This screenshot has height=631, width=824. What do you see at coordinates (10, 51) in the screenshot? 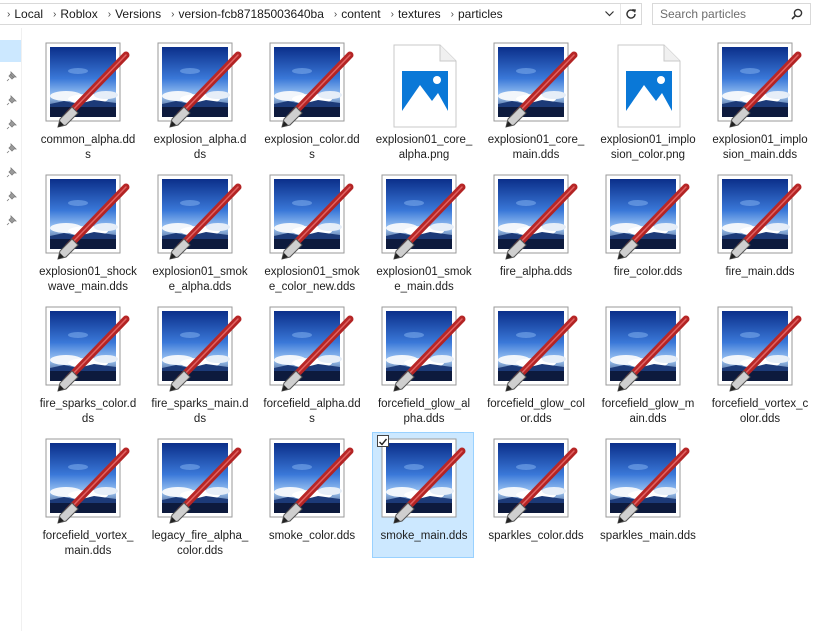
I see `nav-item-selected` at bounding box center [10, 51].